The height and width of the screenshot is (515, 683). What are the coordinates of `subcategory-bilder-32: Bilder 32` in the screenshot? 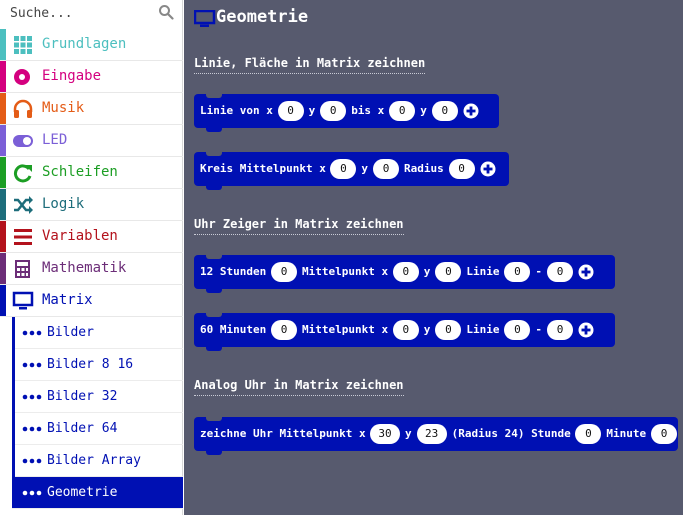 It's located at (97, 397).